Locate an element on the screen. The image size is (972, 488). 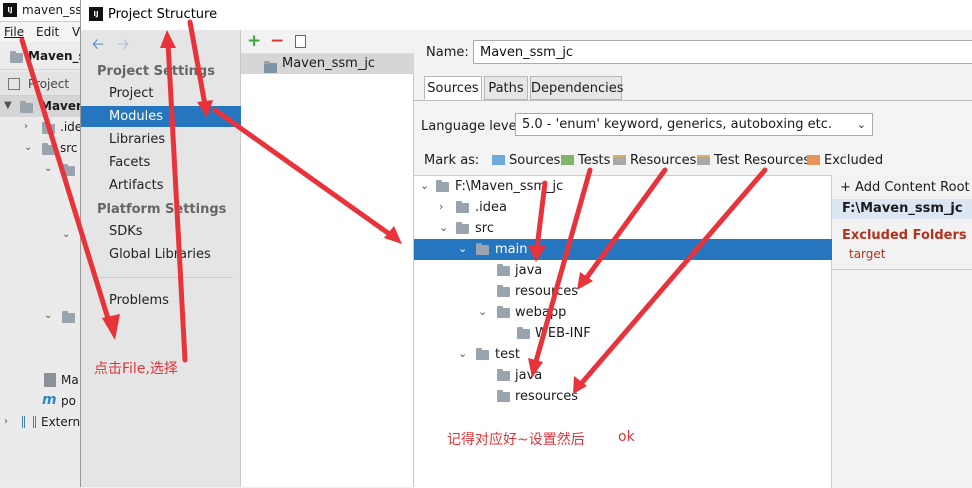
nav-item-facets: Facets is located at coordinates (161, 162).